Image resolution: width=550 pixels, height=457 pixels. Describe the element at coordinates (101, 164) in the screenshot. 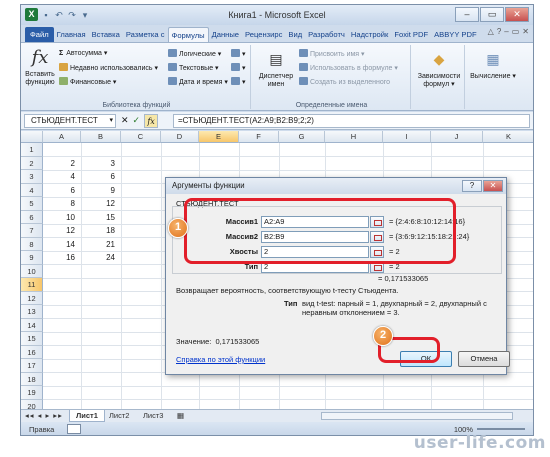

I see `cell-b2: 3` at that location.